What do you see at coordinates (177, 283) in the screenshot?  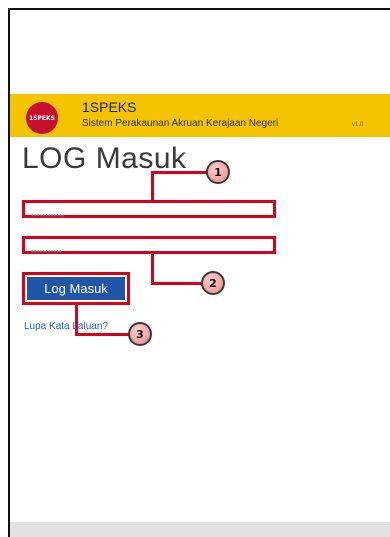 I see `callout-2-connector-horizontal` at bounding box center [177, 283].